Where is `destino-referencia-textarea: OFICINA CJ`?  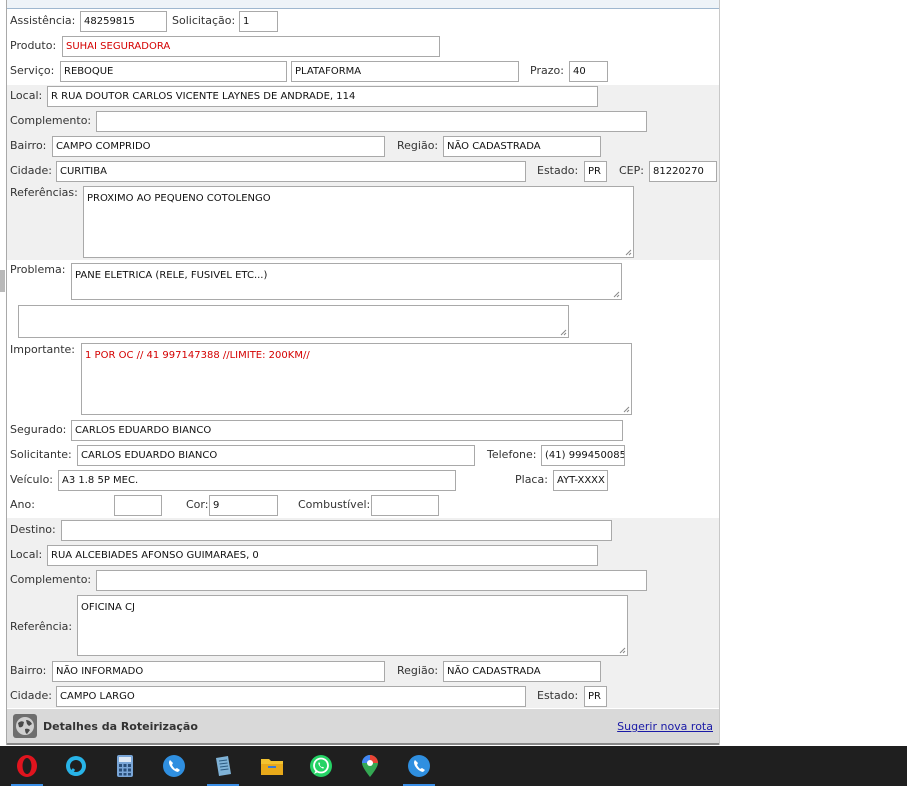
destino-referencia-textarea: OFICINA CJ is located at coordinates (352, 625).